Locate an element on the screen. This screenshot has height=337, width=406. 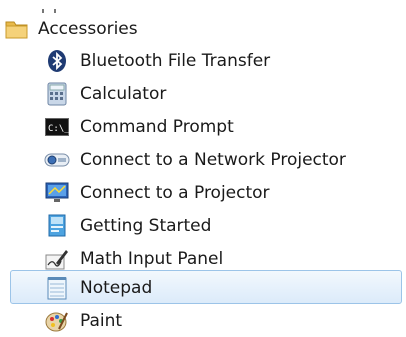
calculator-icon is located at coordinates (57, 94).